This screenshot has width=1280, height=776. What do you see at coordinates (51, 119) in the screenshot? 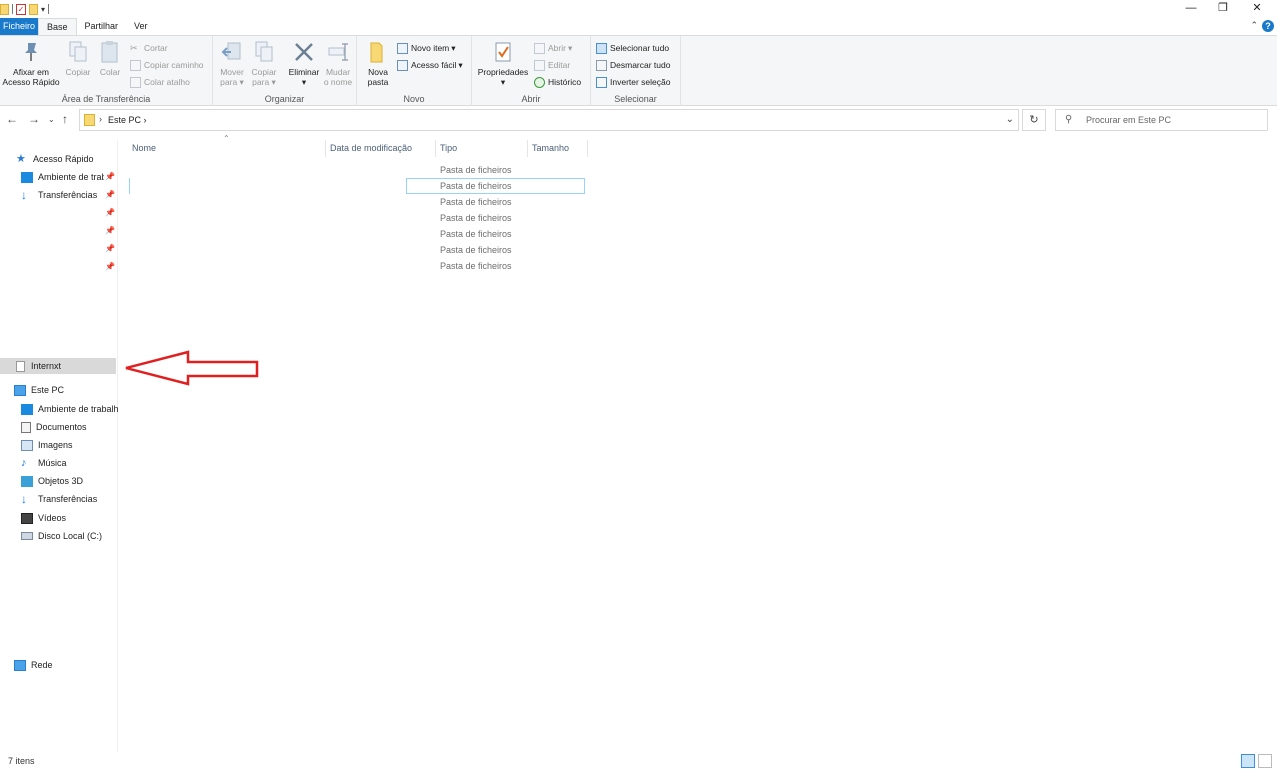
I see `recent-dropdown-icon: ⌄` at bounding box center [51, 119].